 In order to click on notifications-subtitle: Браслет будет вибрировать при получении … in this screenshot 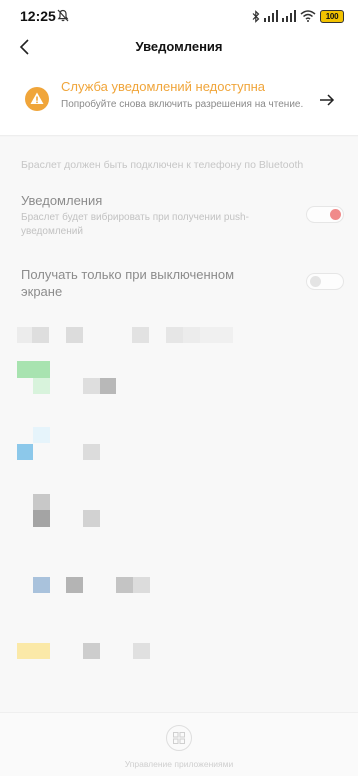, I will do `click(135, 224)`.